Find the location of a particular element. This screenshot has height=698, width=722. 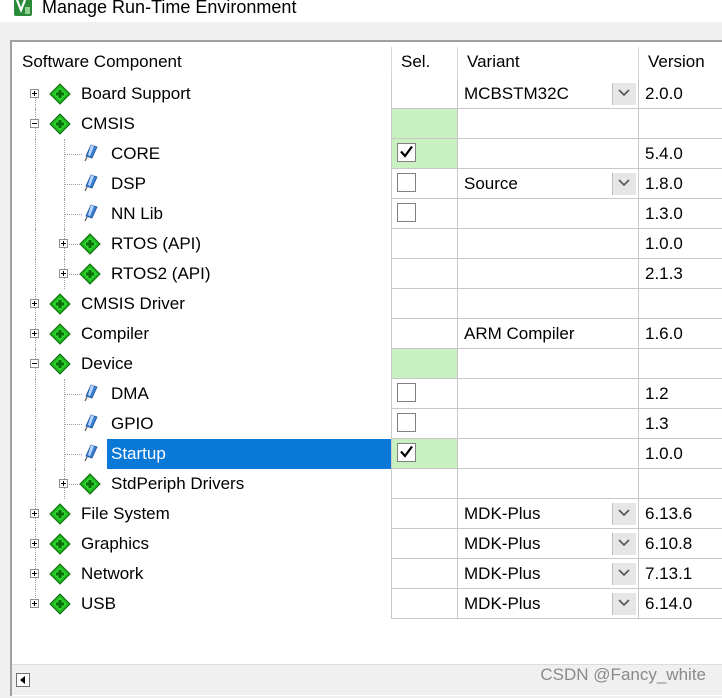

component-name: GPIO is located at coordinates (132, 424).